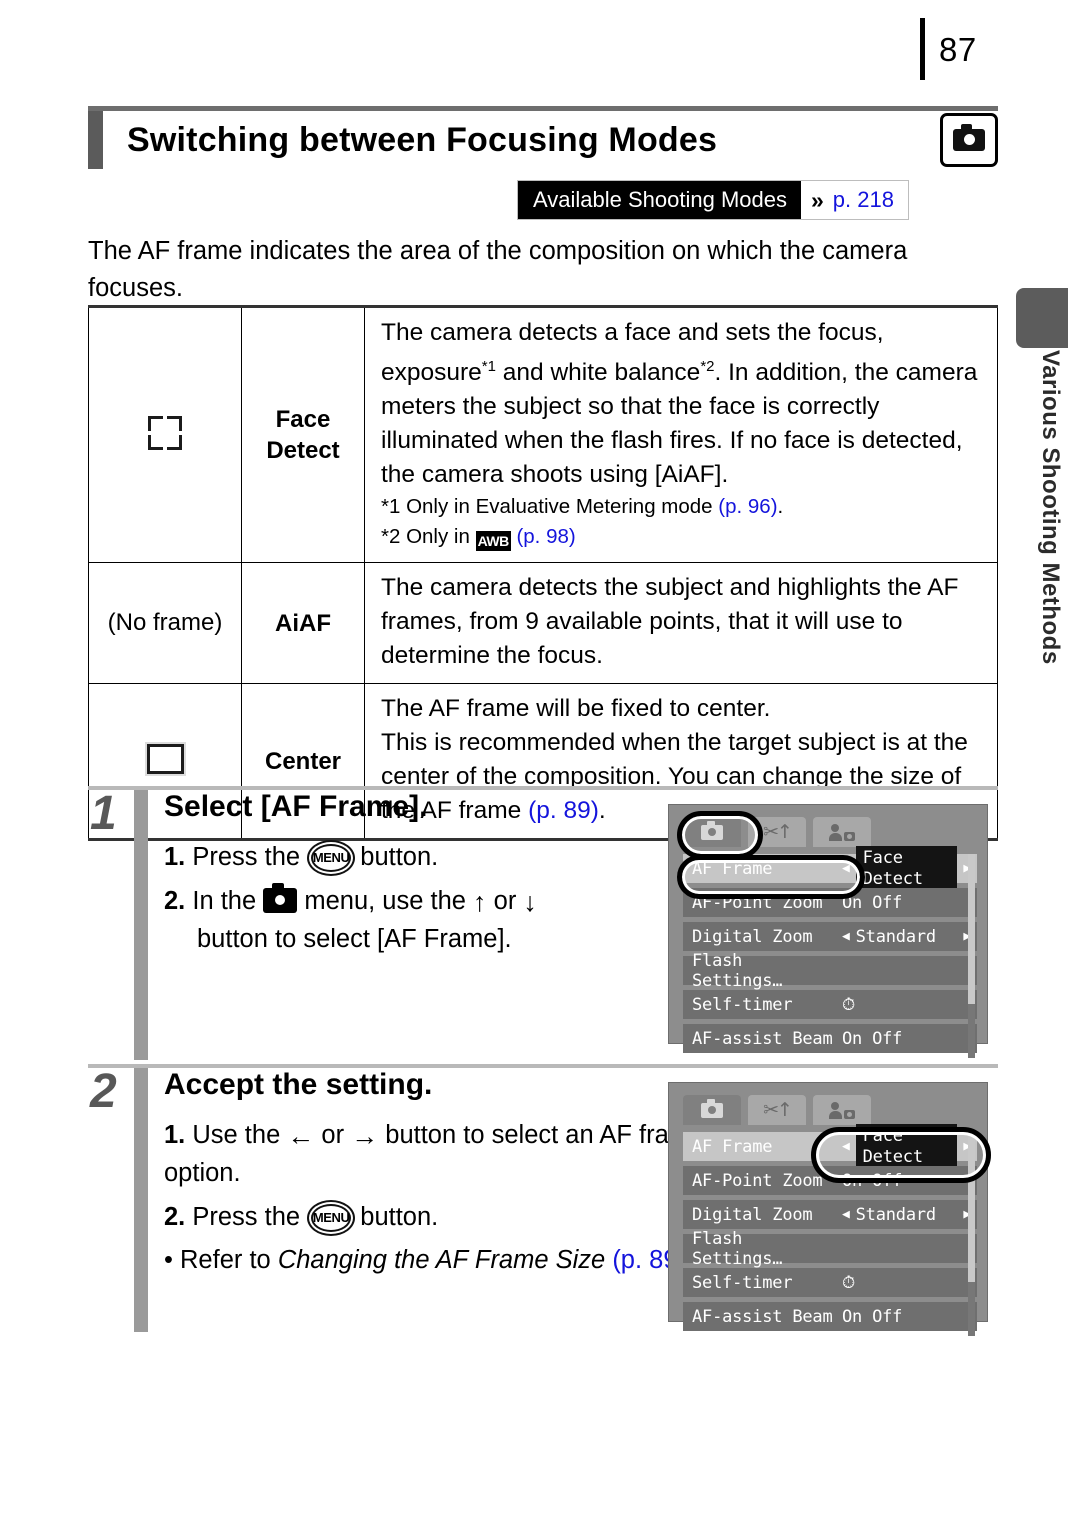 This screenshot has height=1521, width=1080. I want to click on page-number: 87, so click(958, 49).